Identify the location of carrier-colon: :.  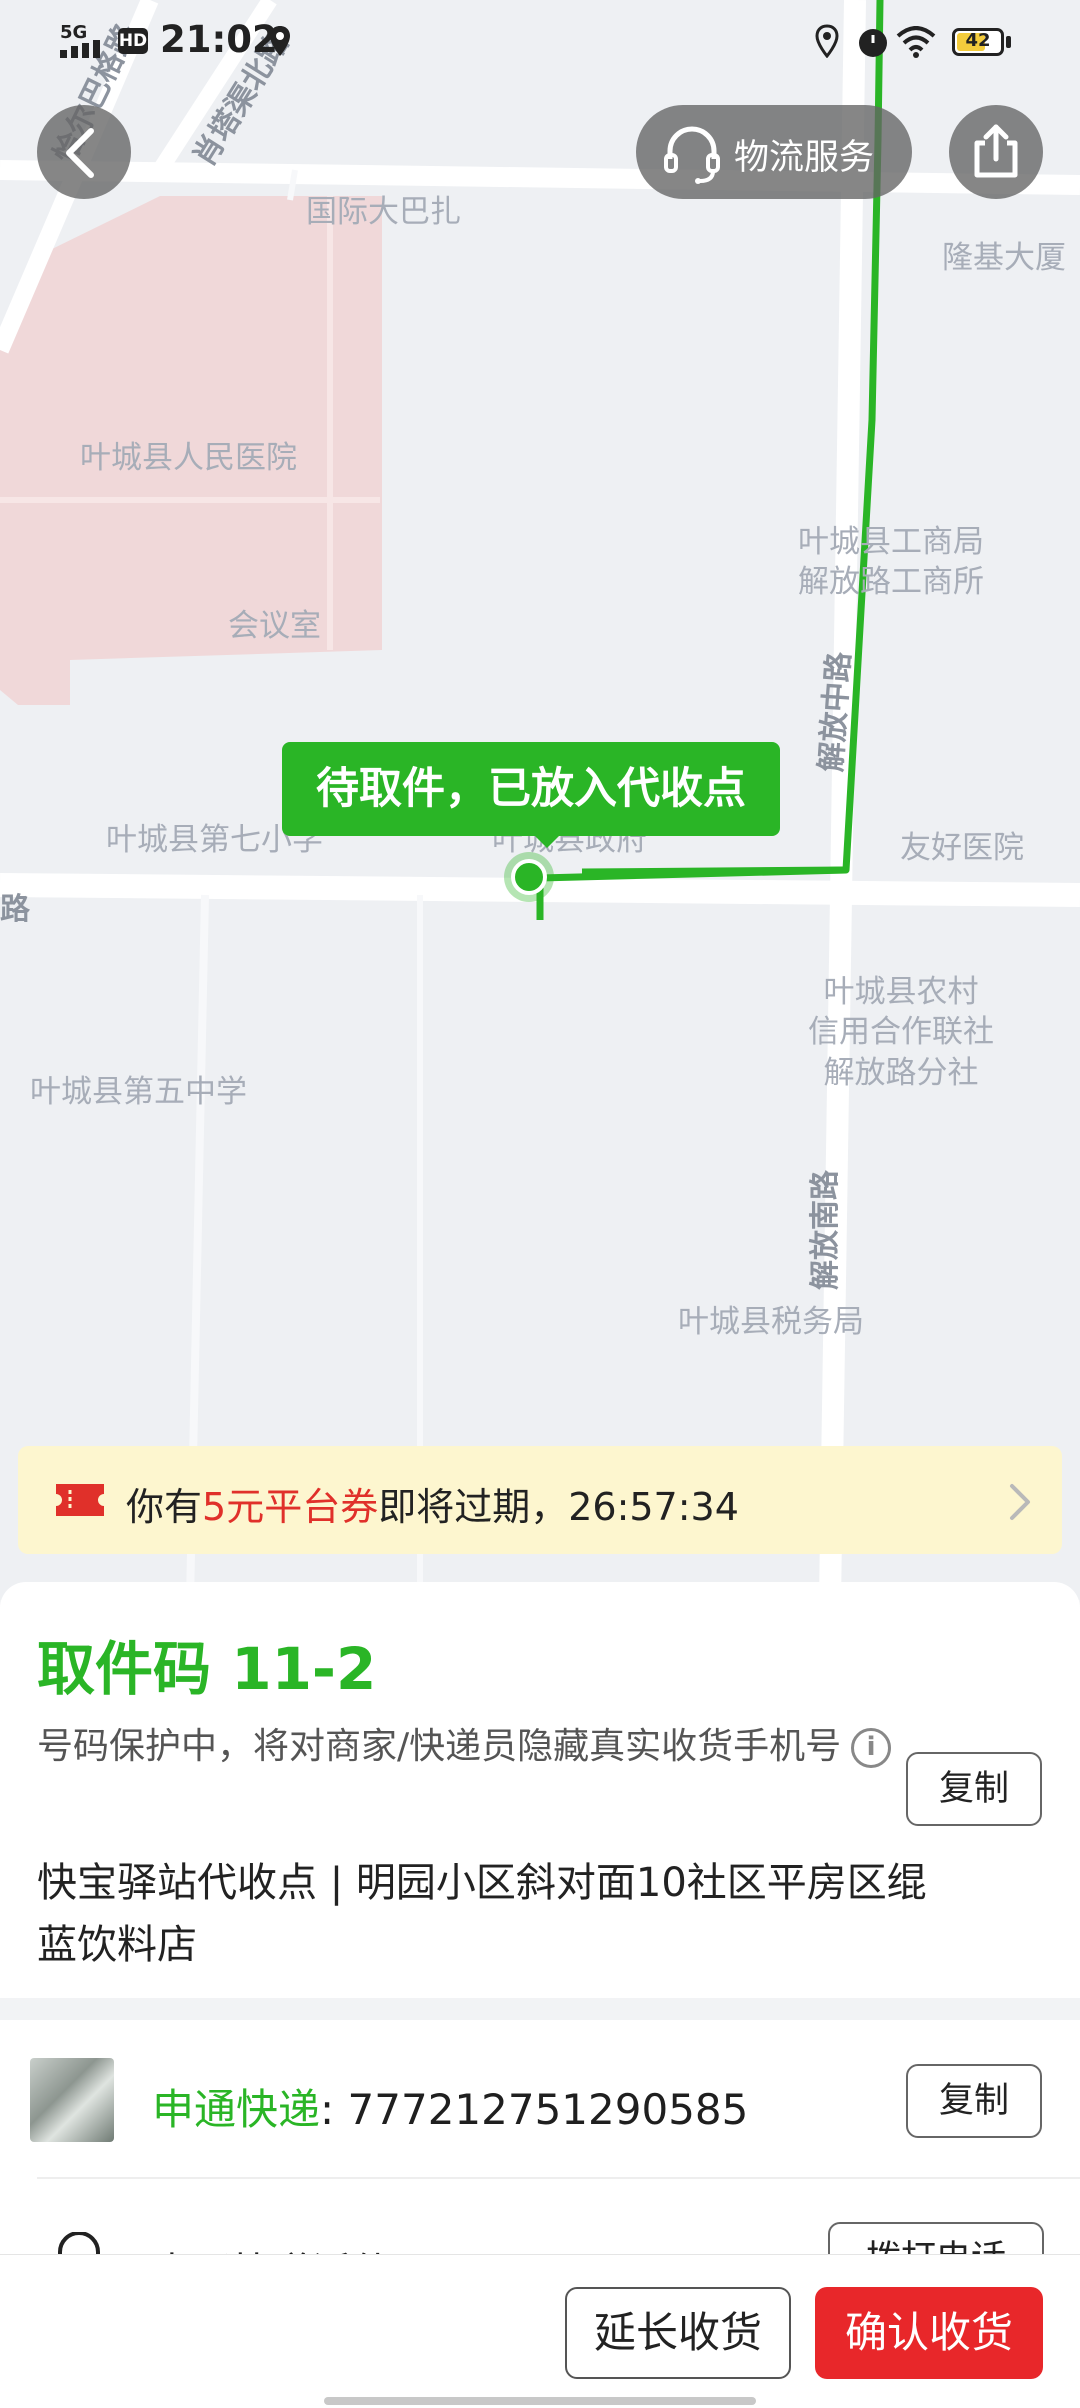
(334, 2109).